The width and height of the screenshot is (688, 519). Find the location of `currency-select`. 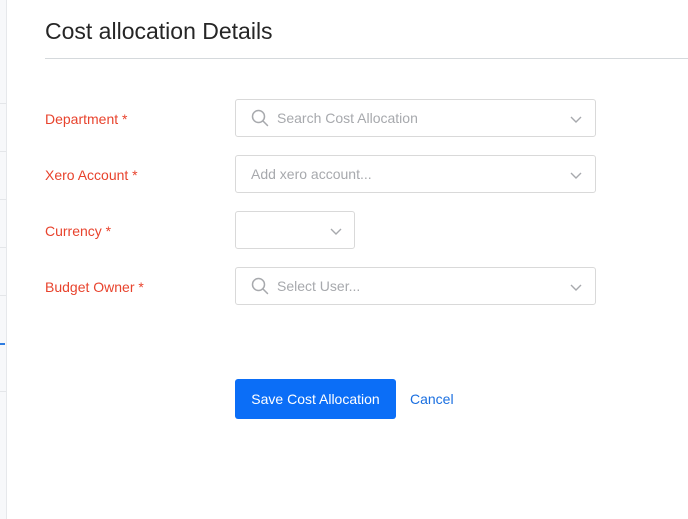

currency-select is located at coordinates (295, 230).